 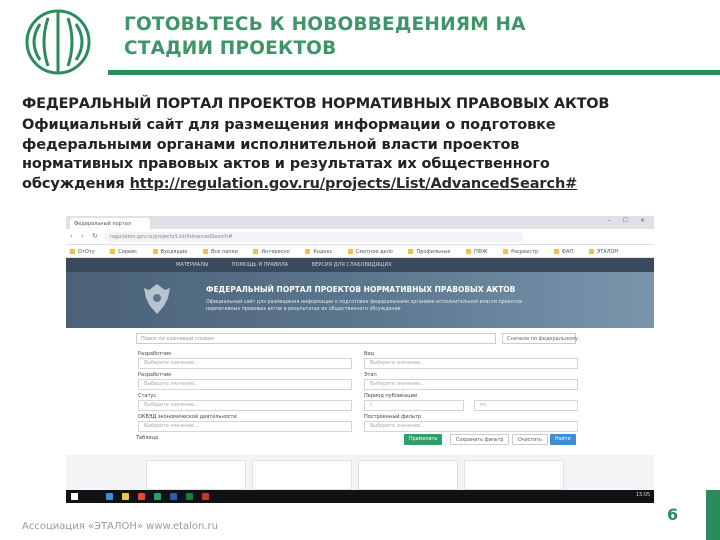 What do you see at coordinates (423, 439) in the screenshot?
I see `apply-button: Применить` at bounding box center [423, 439].